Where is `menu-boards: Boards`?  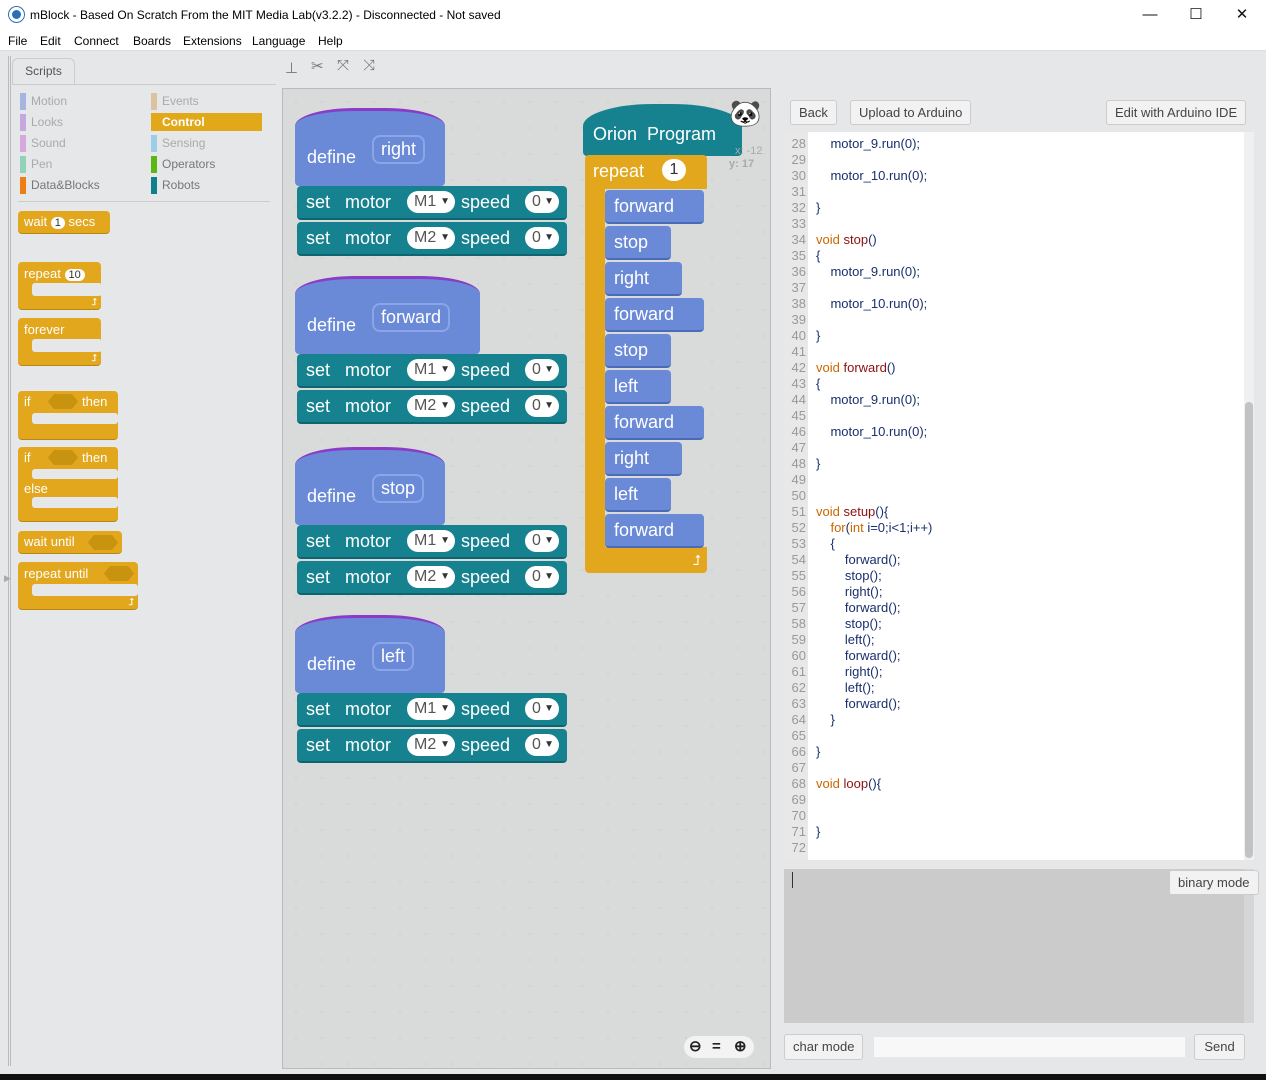 menu-boards: Boards is located at coordinates (152, 41).